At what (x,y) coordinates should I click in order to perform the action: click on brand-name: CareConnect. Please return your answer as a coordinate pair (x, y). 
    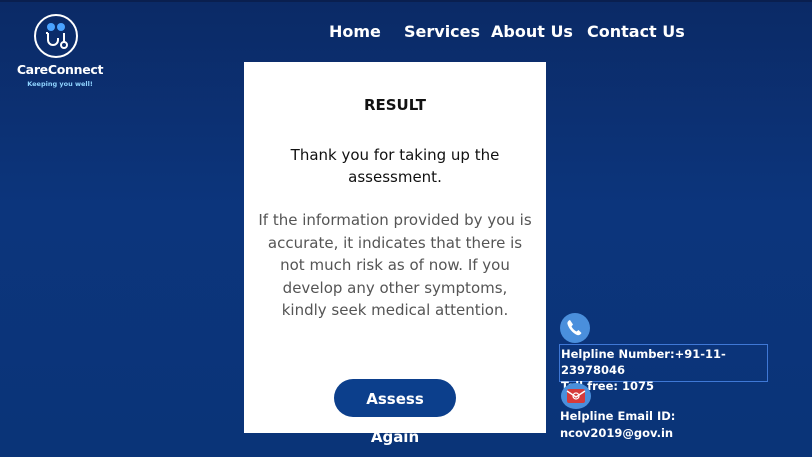
    Looking at the image, I should click on (60, 69).